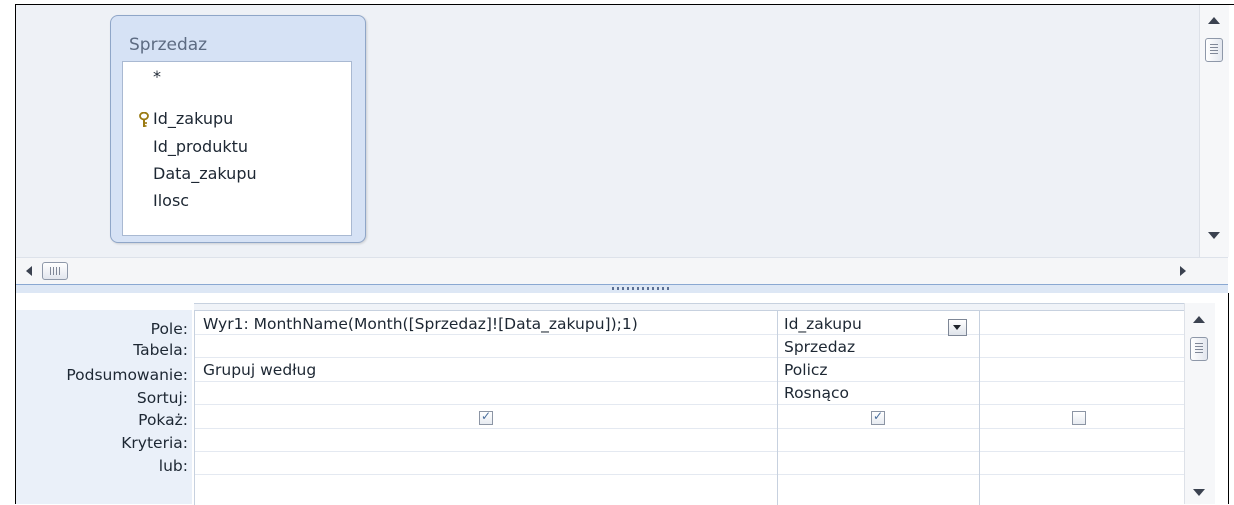  I want to click on table-window-title: Sprzedaz, so click(168, 45).